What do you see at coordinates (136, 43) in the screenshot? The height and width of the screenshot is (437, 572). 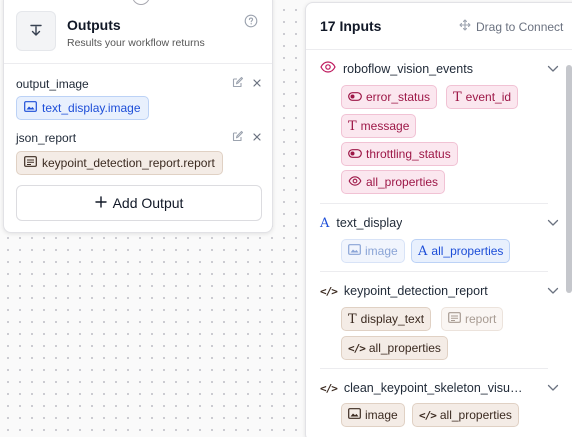 I see `outputs-subtitle: Results your workflow returns` at bounding box center [136, 43].